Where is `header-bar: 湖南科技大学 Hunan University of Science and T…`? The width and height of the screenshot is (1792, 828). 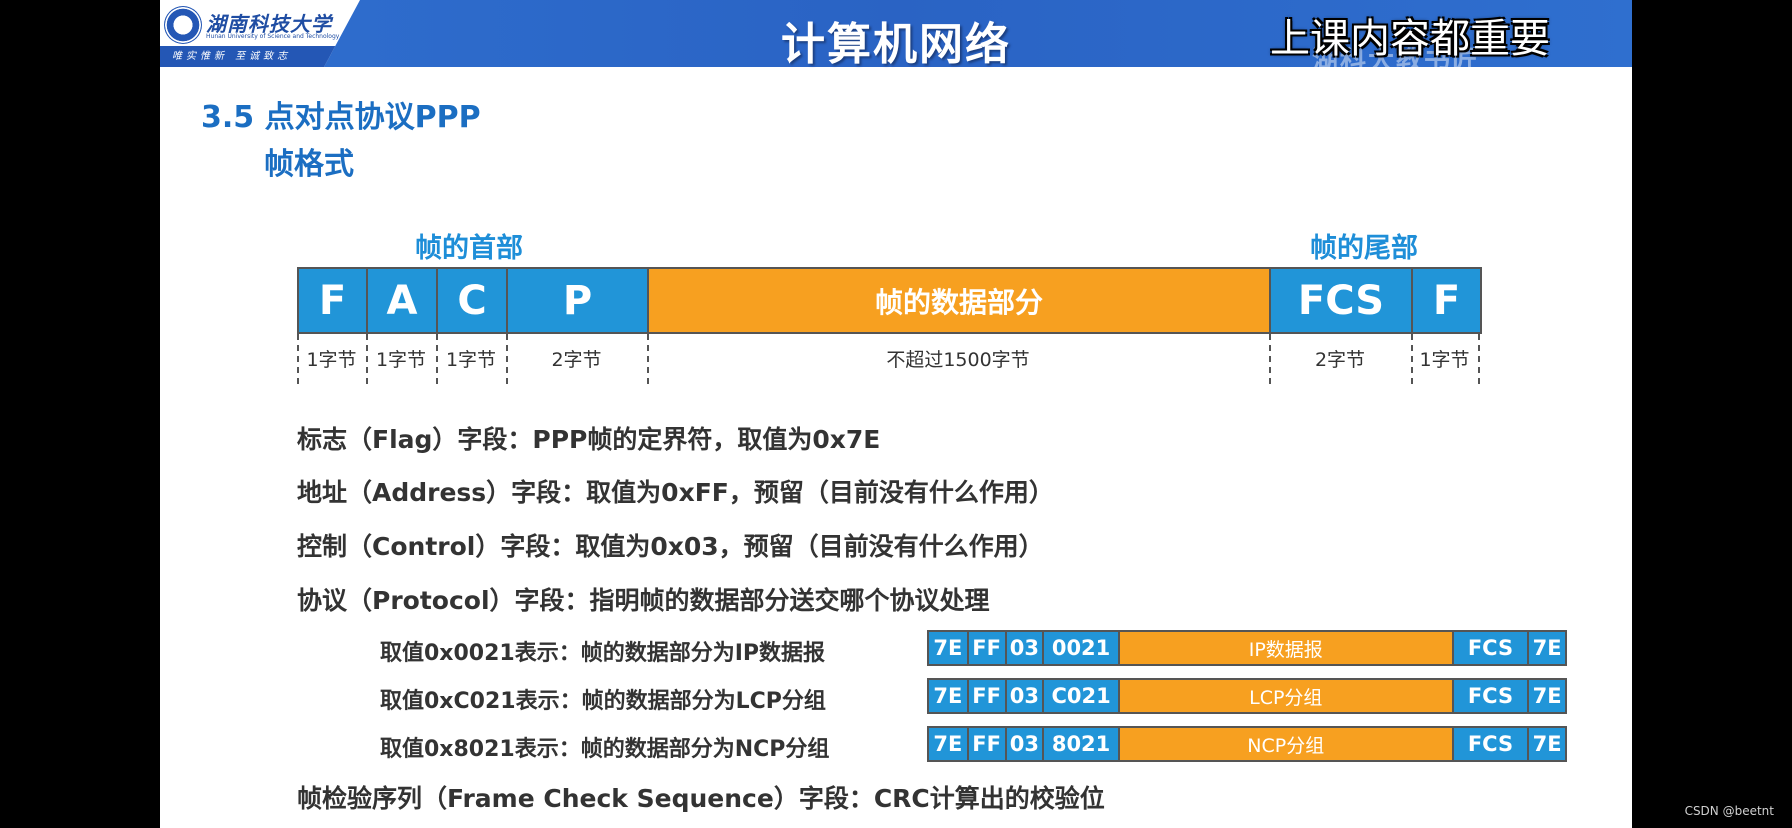
header-bar: 湖南科技大学 Hunan University of Science and T… is located at coordinates (896, 38).